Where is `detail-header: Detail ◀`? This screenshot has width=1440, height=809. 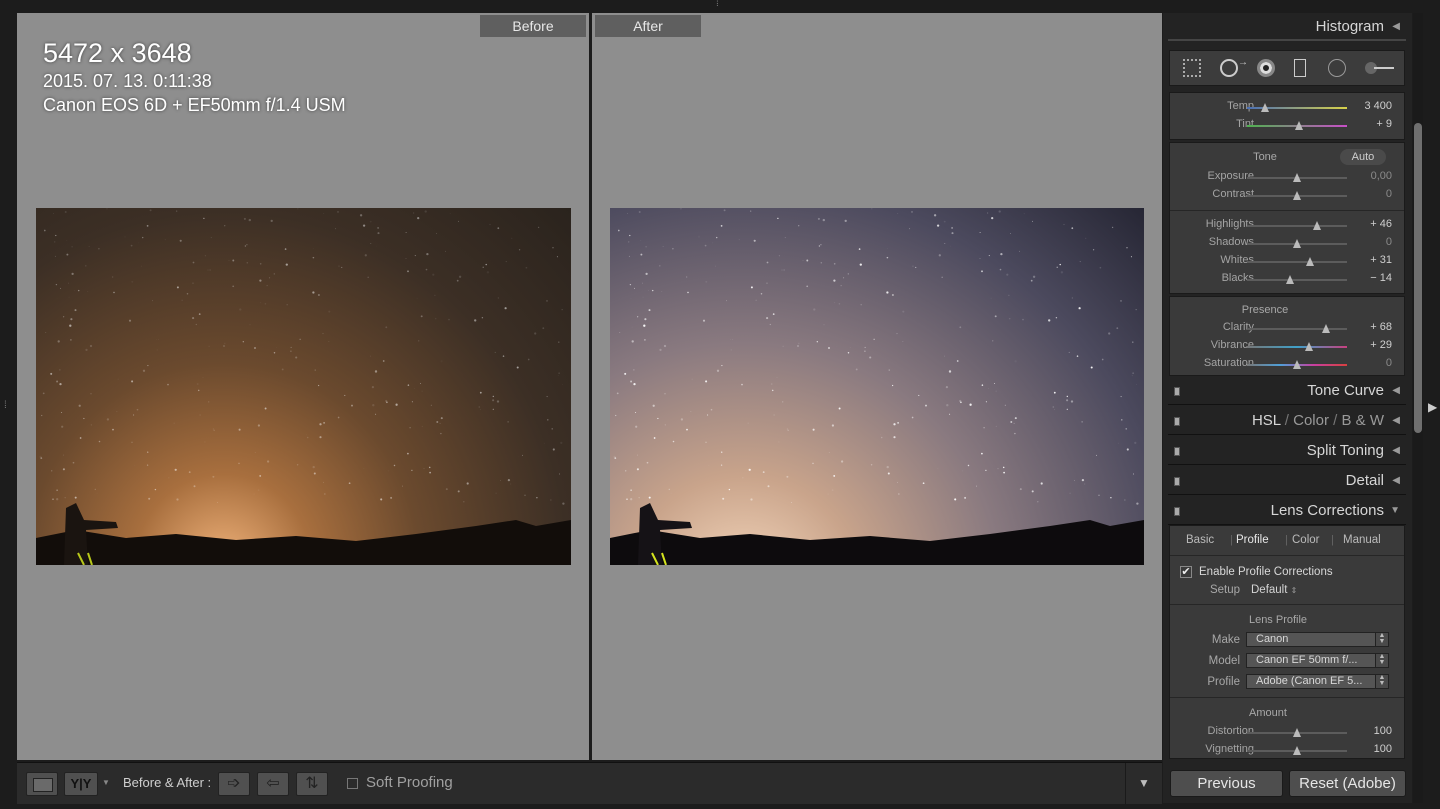
detail-header: Detail ◀ is located at coordinates (1287, 481).